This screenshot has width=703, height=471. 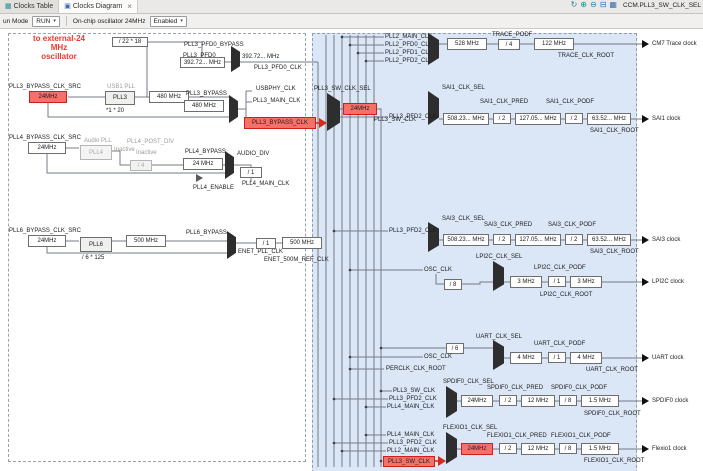 I want to click on clocks-diagram-icon: ▣, so click(x=67, y=6).